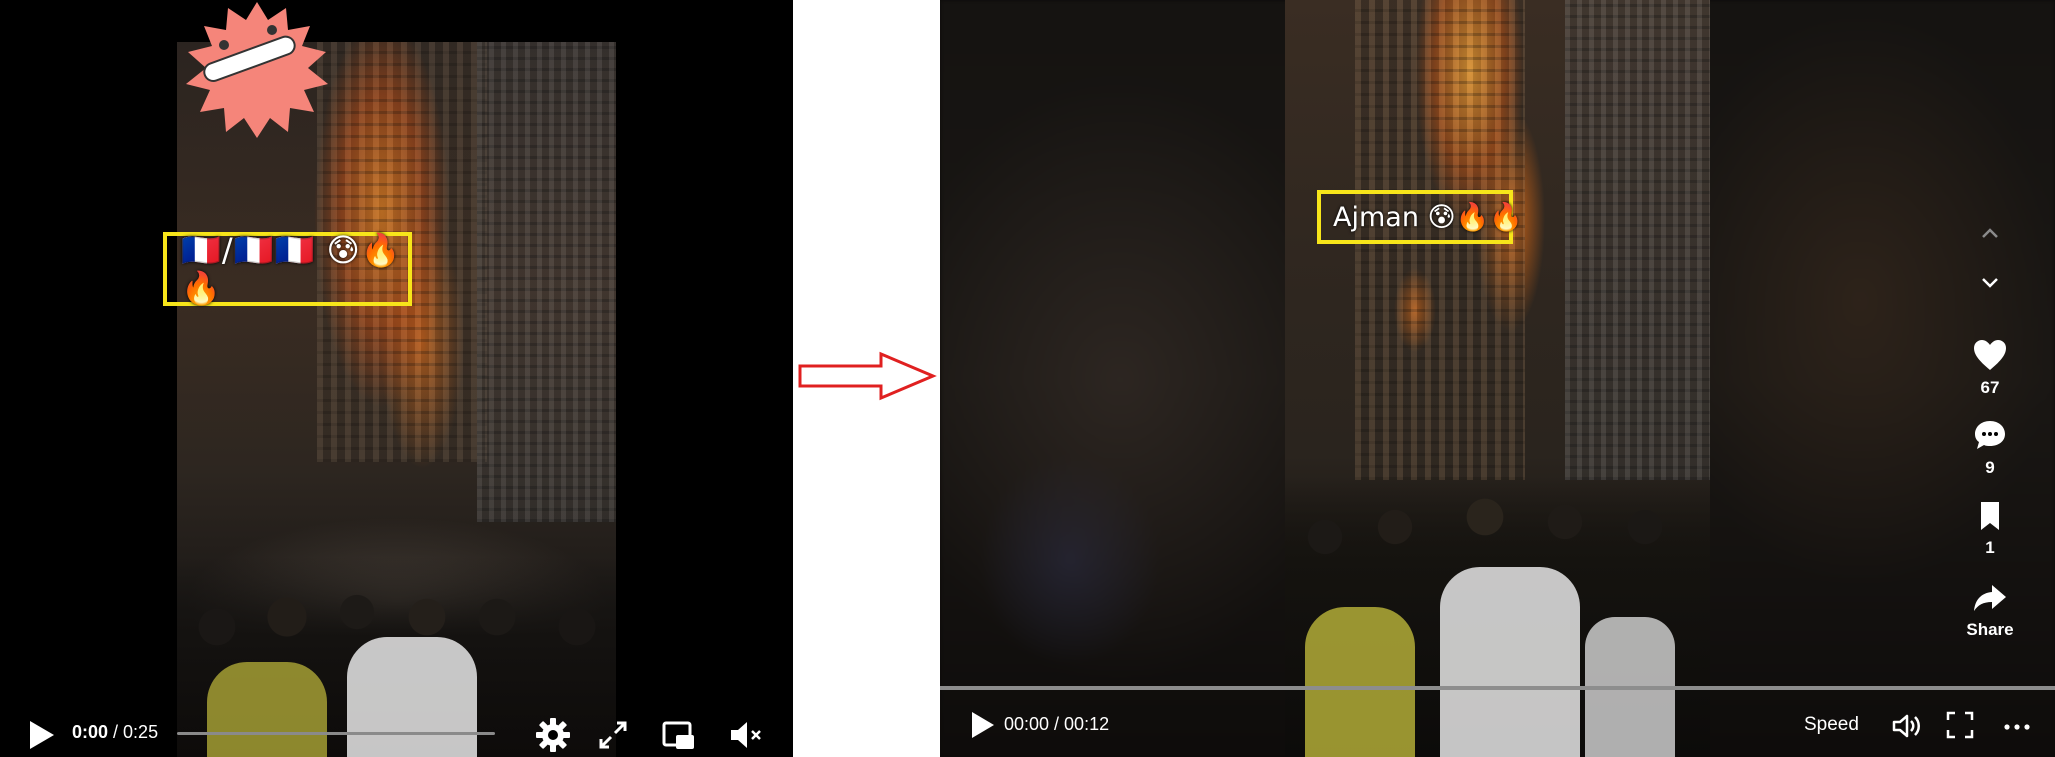 Image resolution: width=2055 pixels, height=757 pixels. What do you see at coordinates (2017, 727) in the screenshot?
I see `more-icon` at bounding box center [2017, 727].